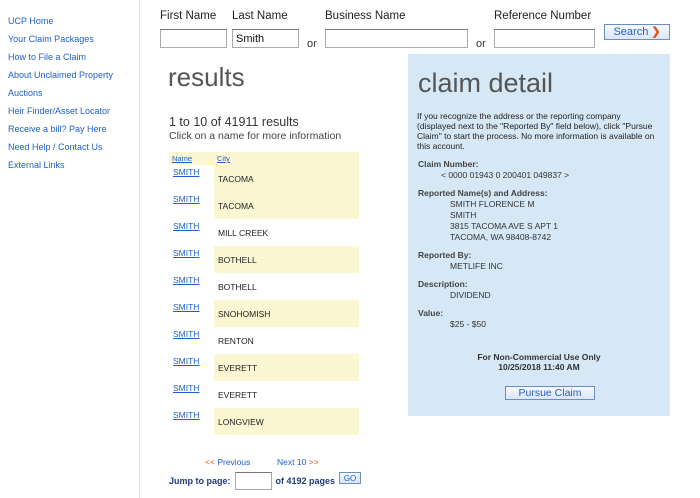 The height and width of the screenshot is (498, 700). Describe the element at coordinates (200, 481) in the screenshot. I see `jump-label: Jump to page:` at that location.